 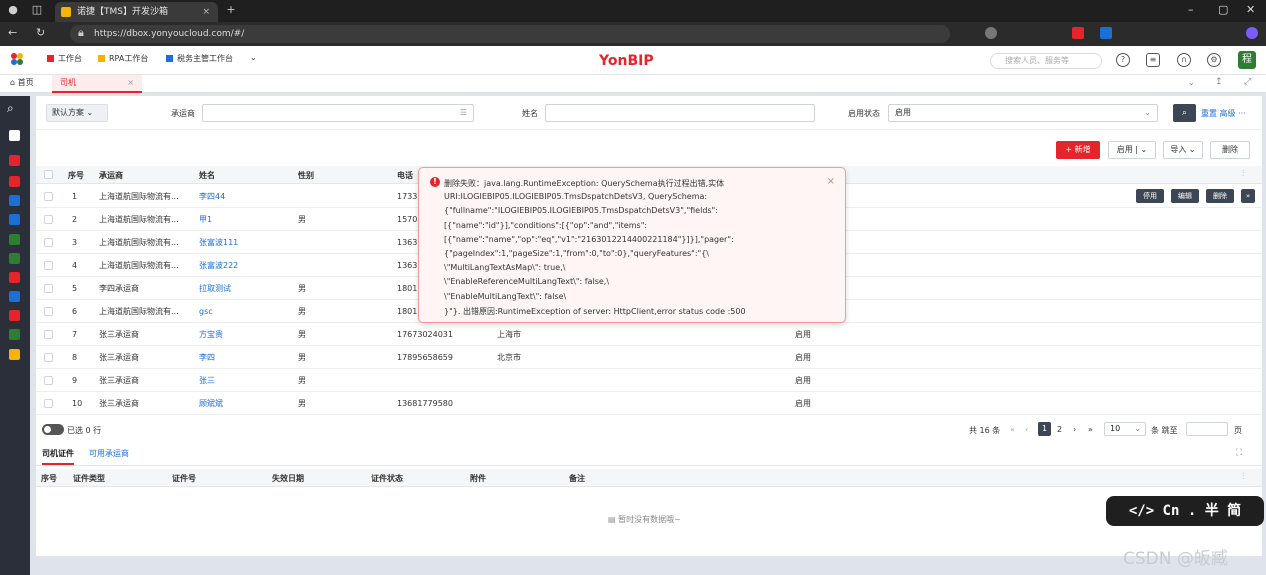 I want to click on page-size-select: 10 ⌄, so click(x=1125, y=429).